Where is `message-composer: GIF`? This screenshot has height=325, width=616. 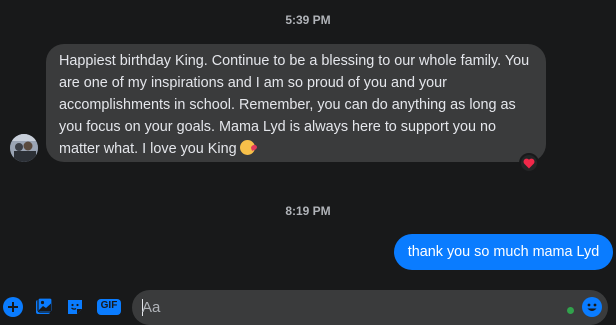 message-composer: GIF is located at coordinates (308, 306).